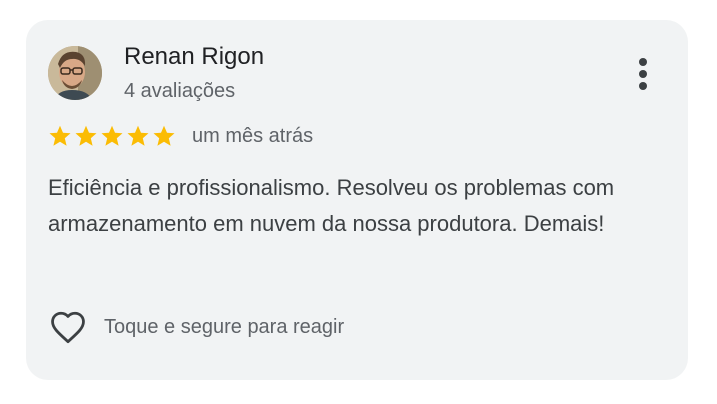 The width and height of the screenshot is (717, 404). Describe the element at coordinates (180, 136) in the screenshot. I see `rating-row: um mês atrás` at that location.